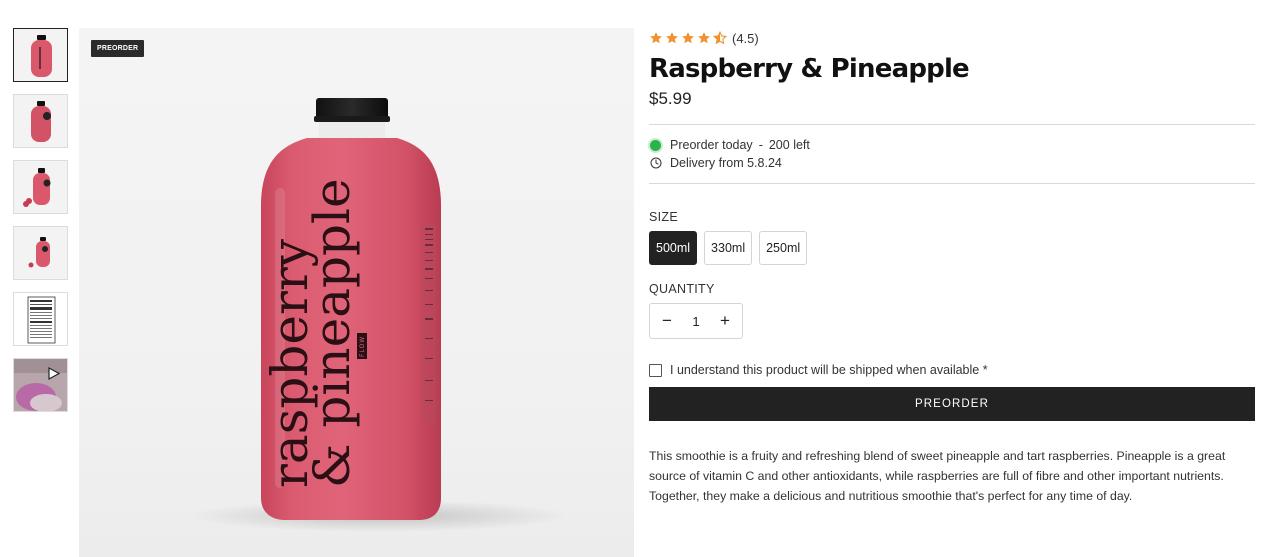  I want to click on quantity-stepper: − 1 +, so click(696, 321).